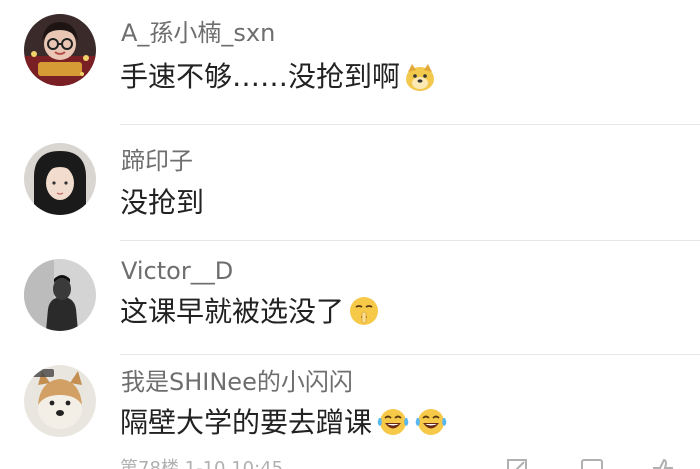  What do you see at coordinates (592, 463) in the screenshot?
I see `comment-icon` at bounding box center [592, 463].